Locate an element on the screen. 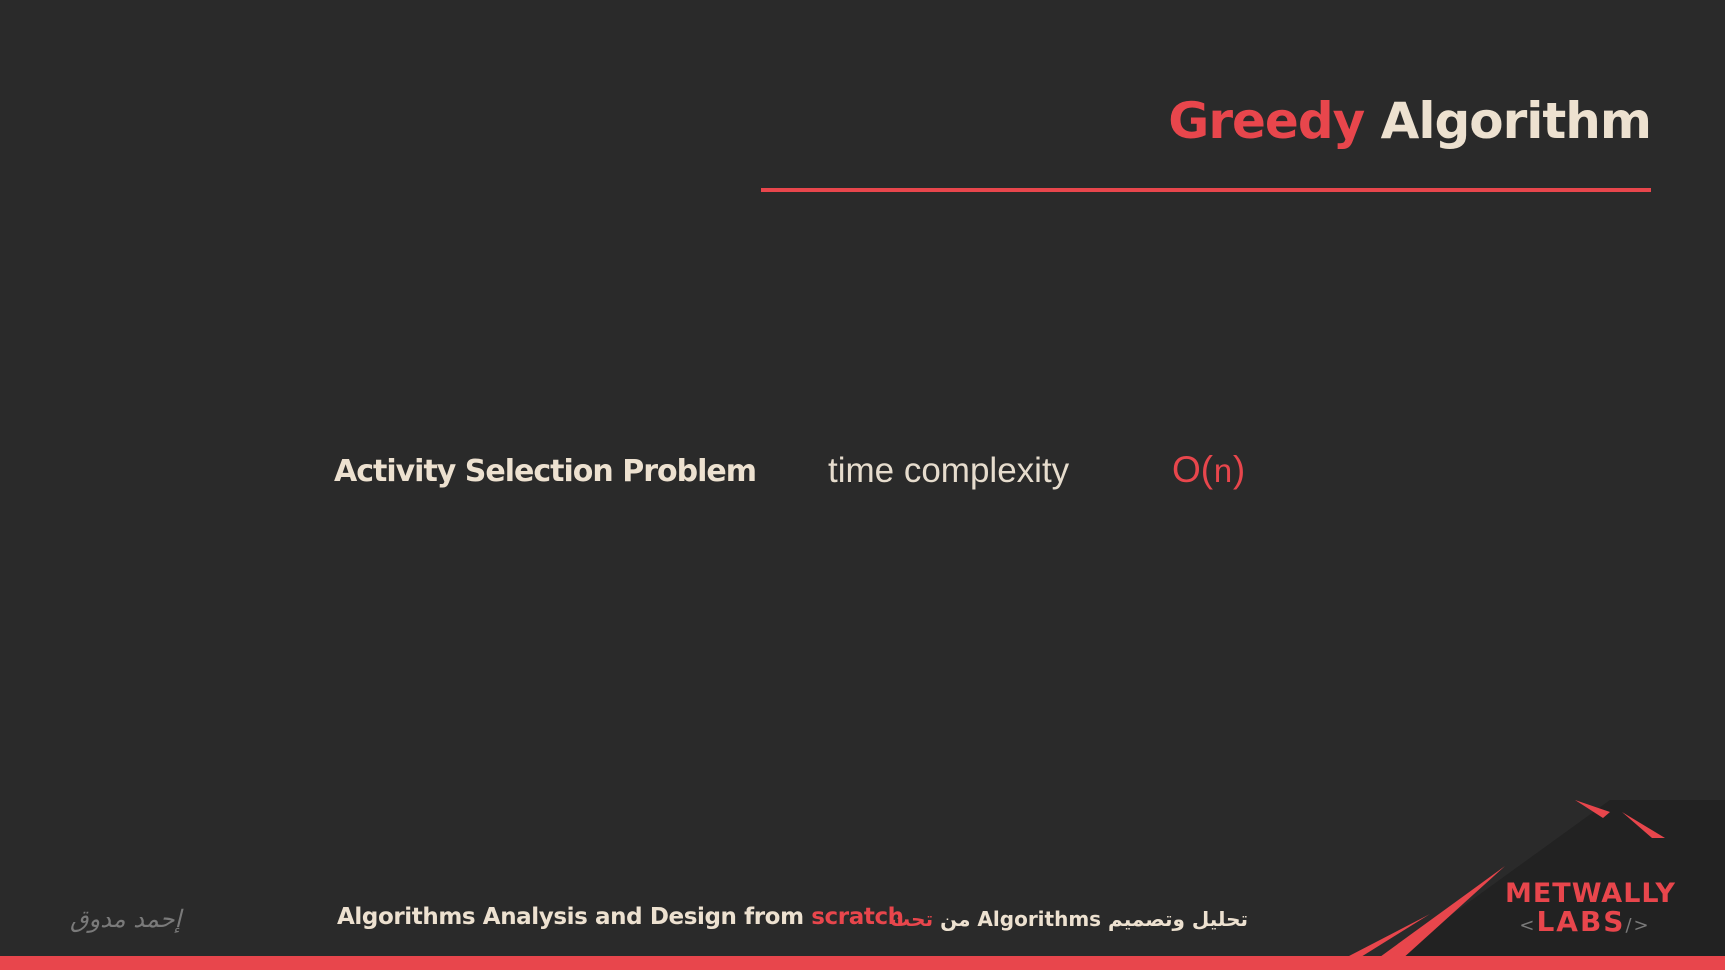 Image resolution: width=1725 pixels, height=970 pixels. course-title-ar-main: تحليل وتصميم Algorithms من is located at coordinates (1094, 919).